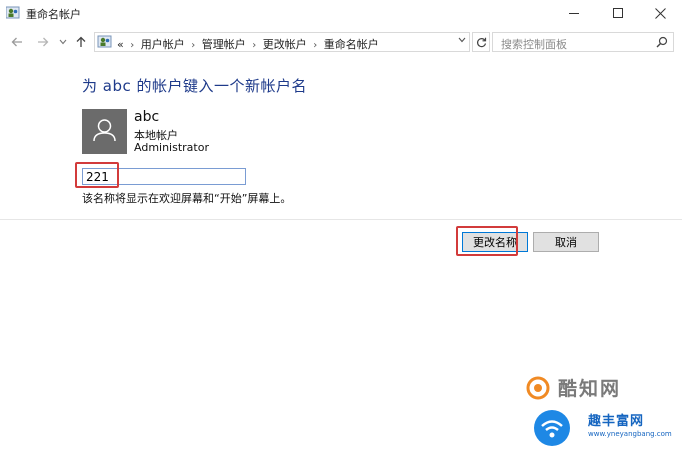 This screenshot has height=449, width=682. I want to click on breadcrumb-user-accounts: 用户帐户, so click(163, 44).